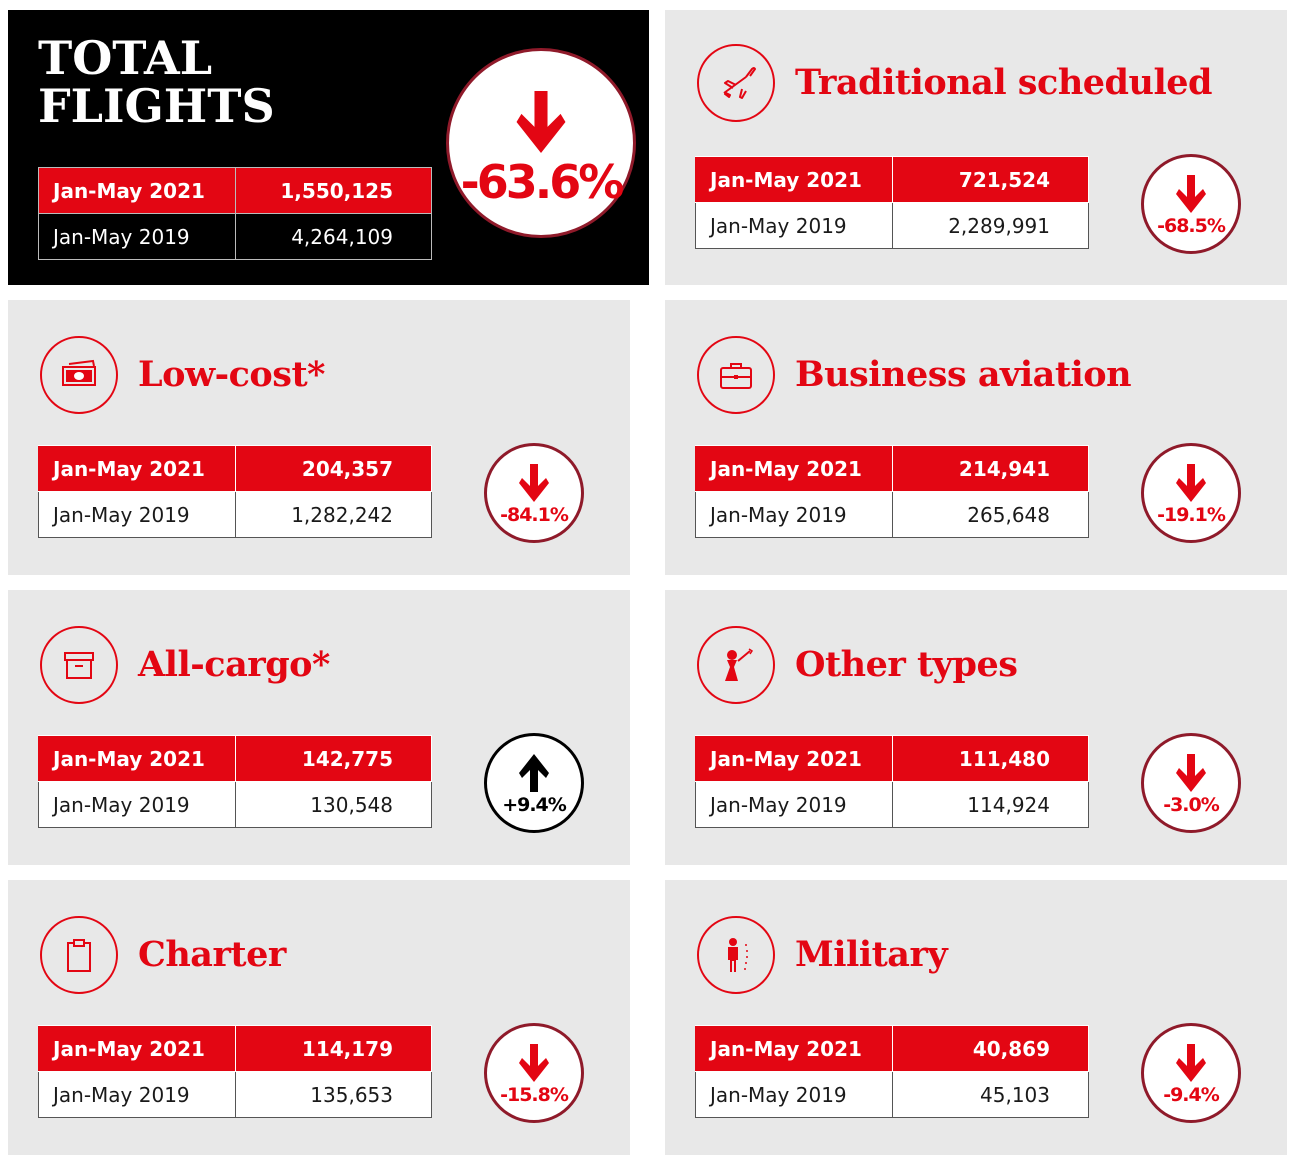  I want to click on change-badge: -68.5%, so click(1191, 204).